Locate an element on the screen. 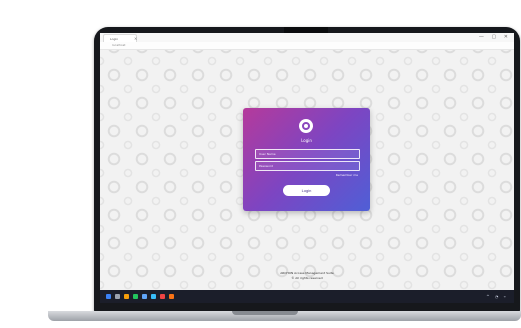  password-placeholder: Password is located at coordinates (266, 166).